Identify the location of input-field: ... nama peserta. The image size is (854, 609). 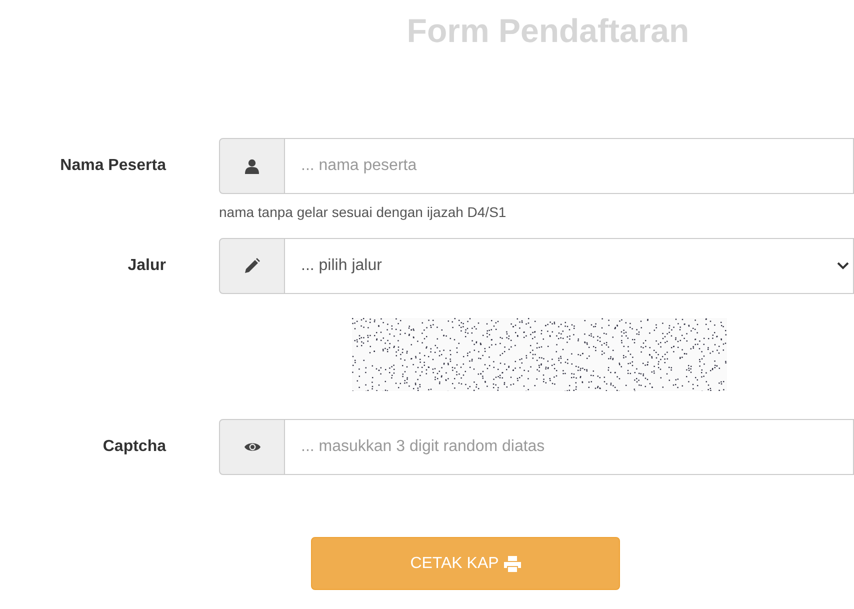
(569, 166).